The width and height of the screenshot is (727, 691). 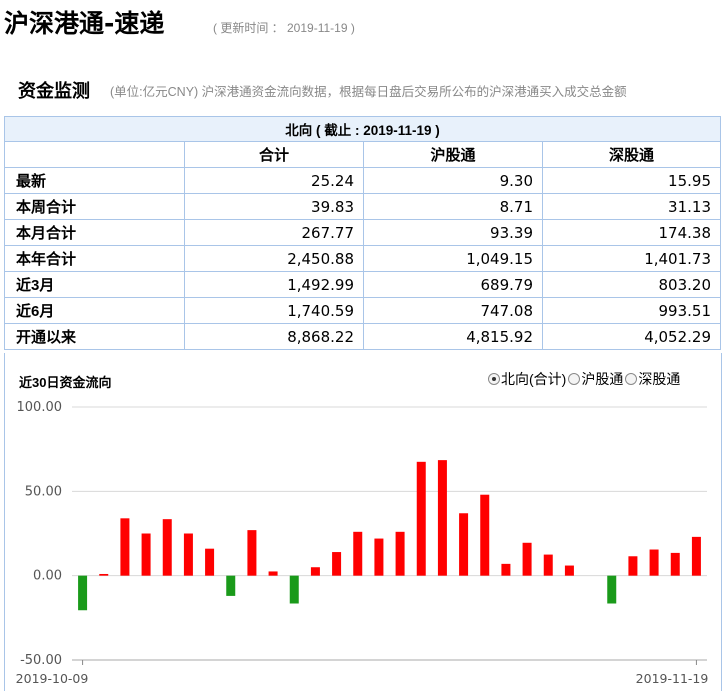 What do you see at coordinates (672, 678) in the screenshot?
I see `x-tick-label: 2019-11-19` at bounding box center [672, 678].